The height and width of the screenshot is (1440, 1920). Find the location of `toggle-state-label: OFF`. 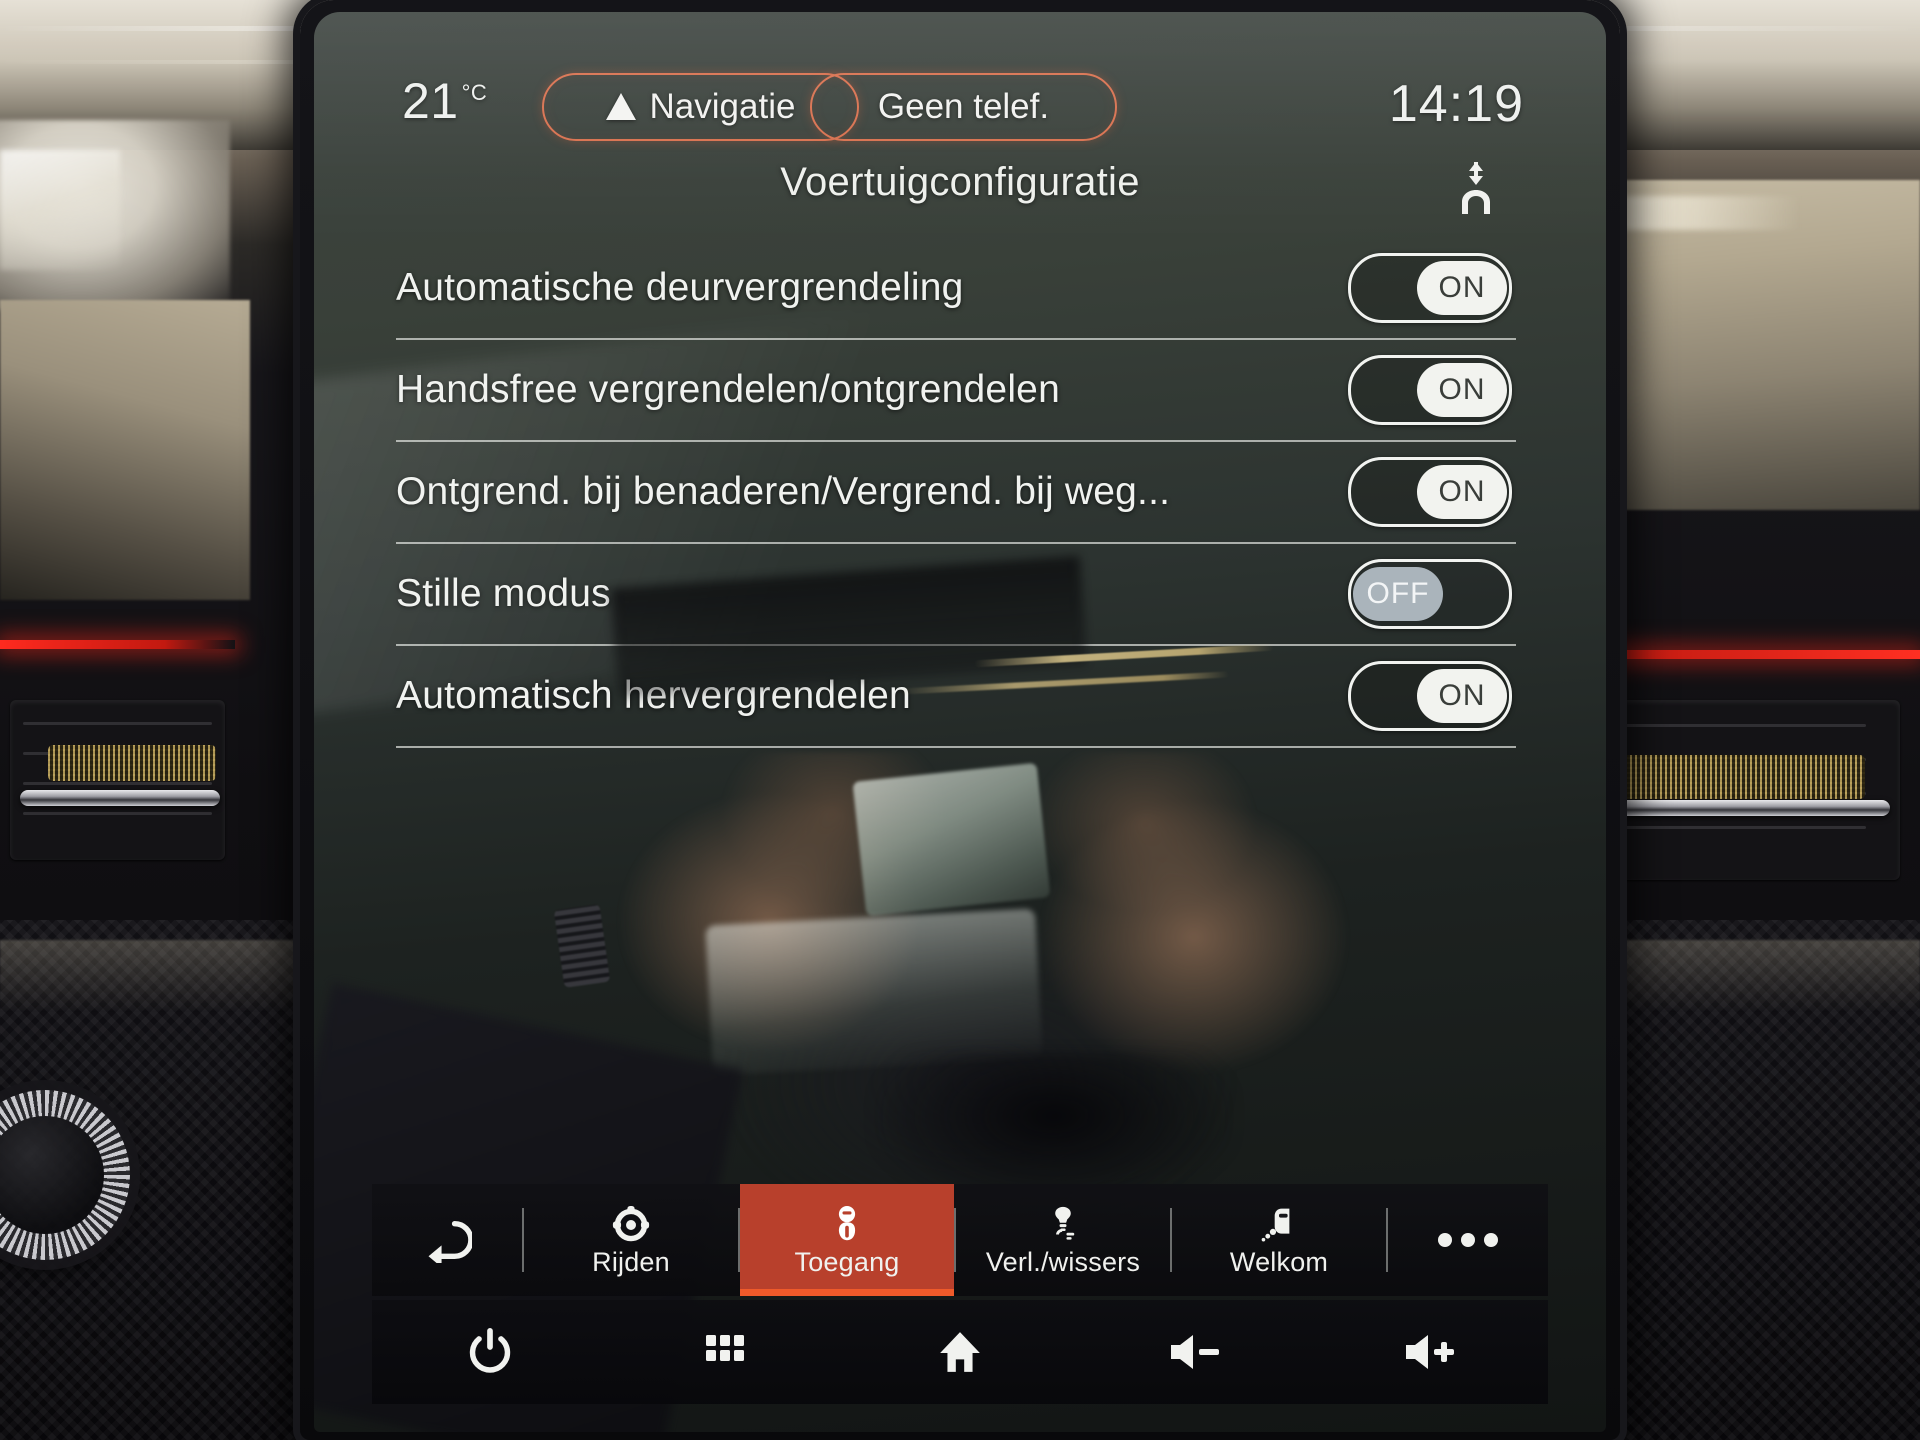

toggle-state-label: OFF is located at coordinates (1398, 594).